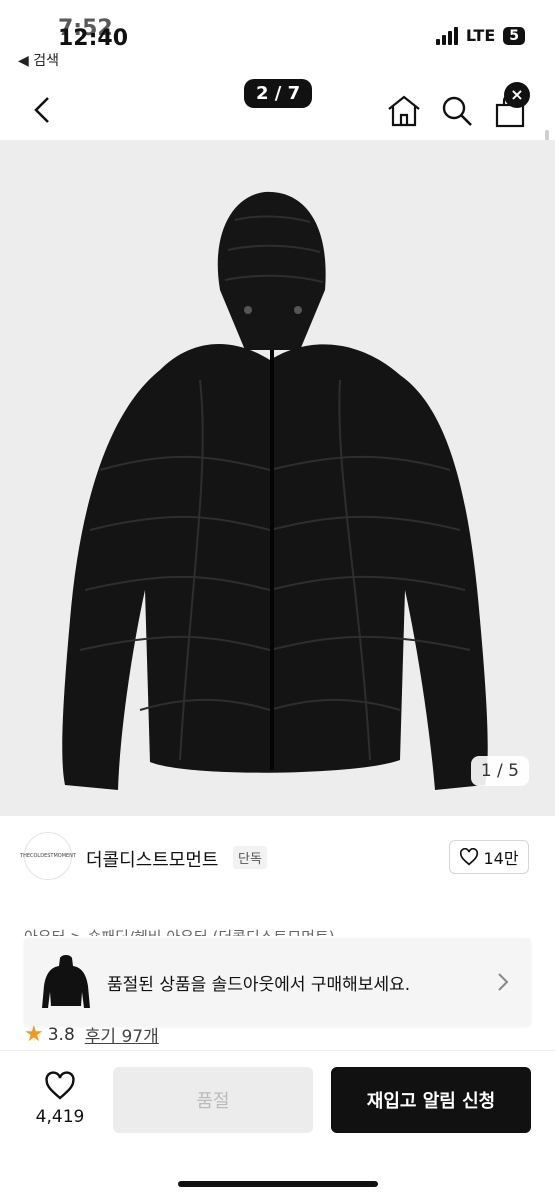  What do you see at coordinates (179, 930) in the screenshot?
I see `breadcrumb: 아우터 > 숏패딩/헤비 아우터 (더콜디스트모먼트)` at bounding box center [179, 930].